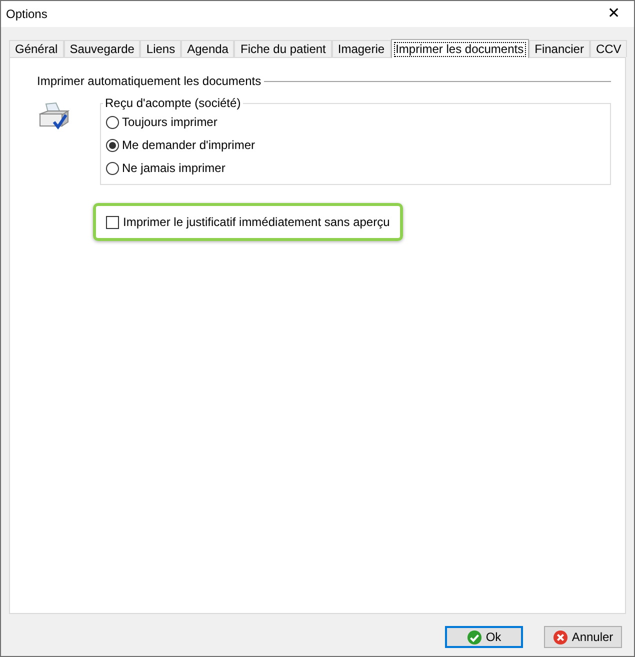  What do you see at coordinates (207, 48) in the screenshot?
I see `tab: Agenda` at bounding box center [207, 48].